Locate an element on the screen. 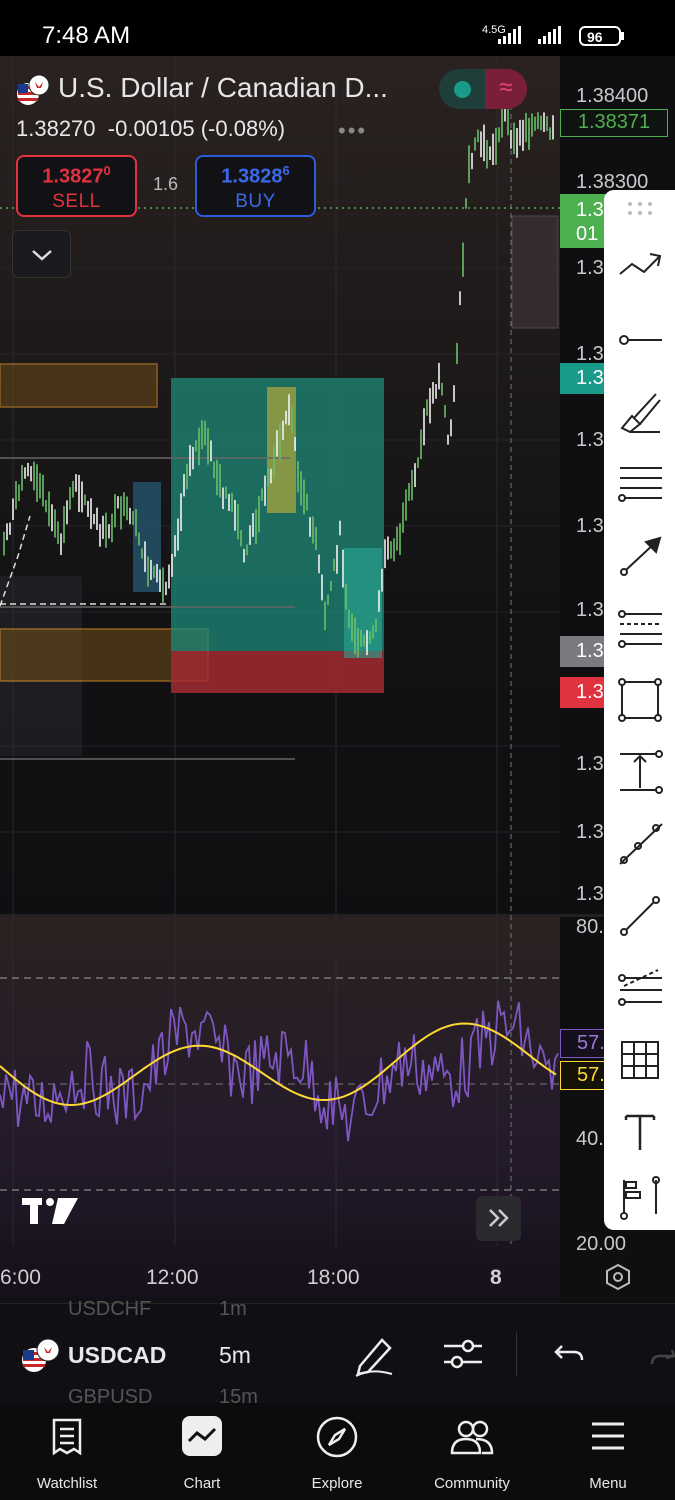 The image size is (675, 1500). price-tag-green: 1.3 01 is located at coordinates (585, 221).